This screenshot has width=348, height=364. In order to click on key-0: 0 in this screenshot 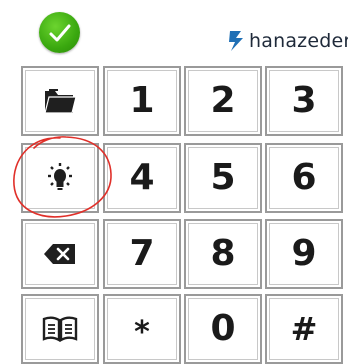, I will do `click(223, 329)`.